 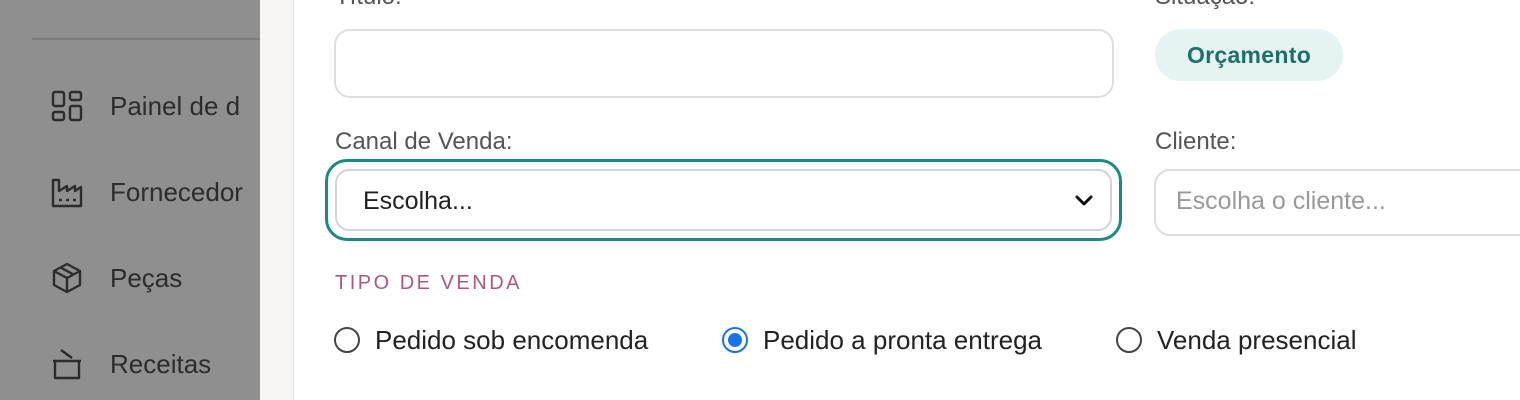 I want to click on canal-label: Canal de Venda:, so click(x=424, y=141).